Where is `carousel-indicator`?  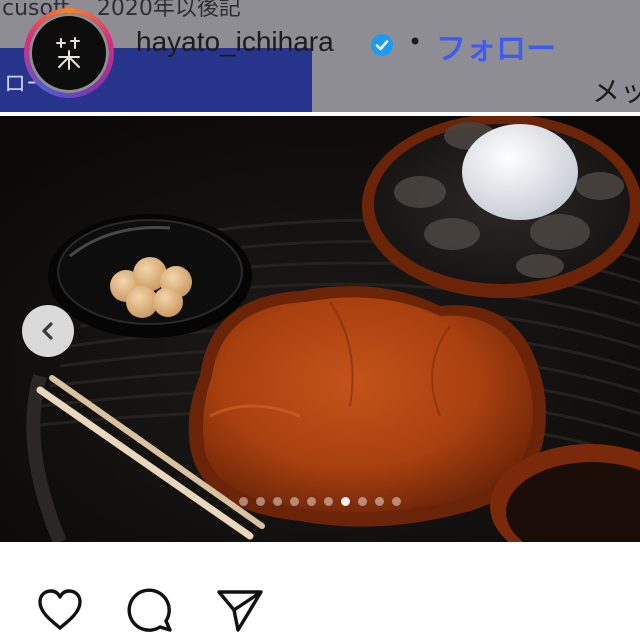 carousel-indicator is located at coordinates (320, 501).